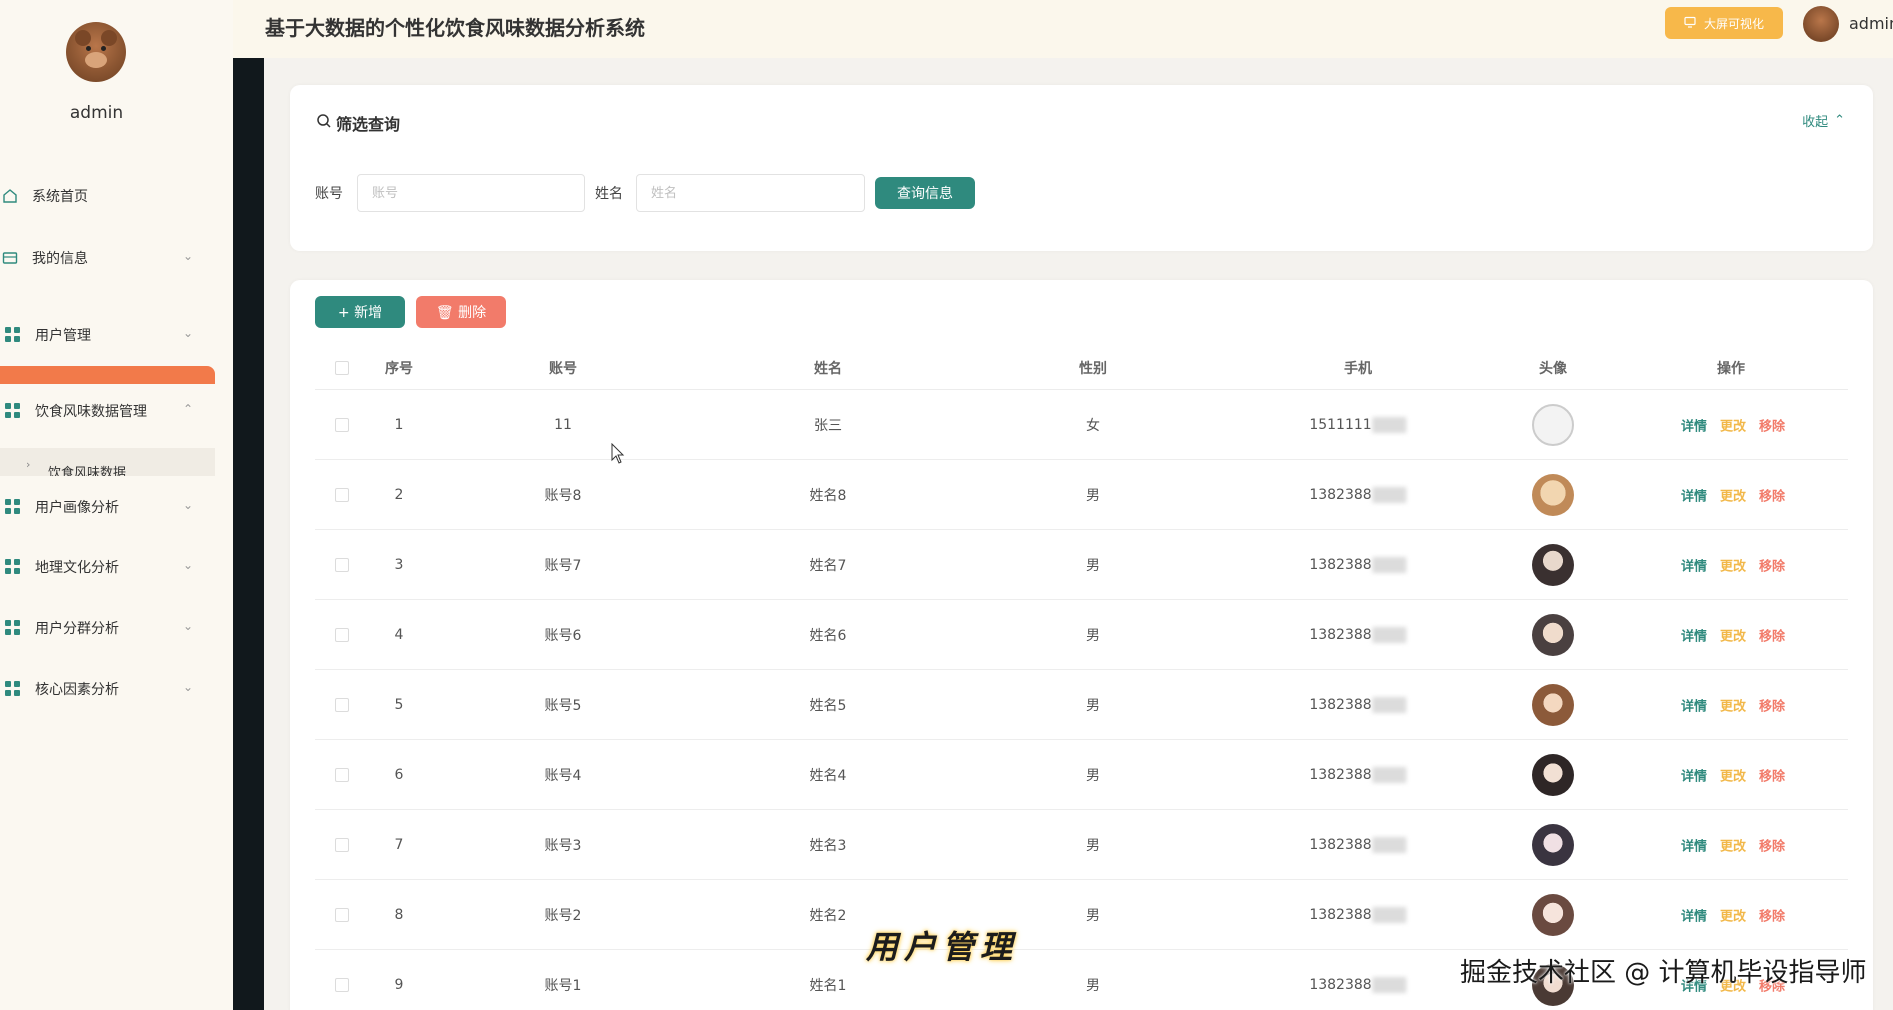 The image size is (1893, 1010). Describe the element at coordinates (399, 424) in the screenshot. I see `cell-index: 1` at that location.